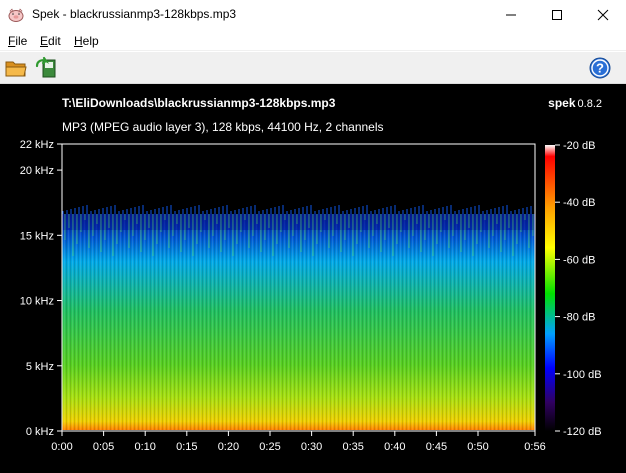 The image size is (626, 473). Describe the element at coordinates (436, 447) in the screenshot. I see `time-tick-label: 0:45` at that location.